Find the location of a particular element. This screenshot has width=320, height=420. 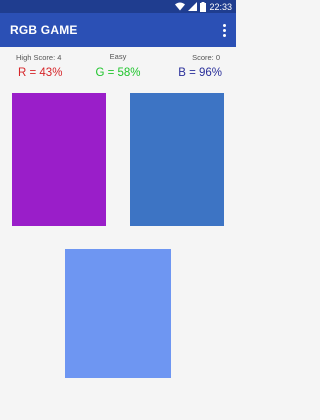

app-title: RGB GAME is located at coordinates (44, 30).